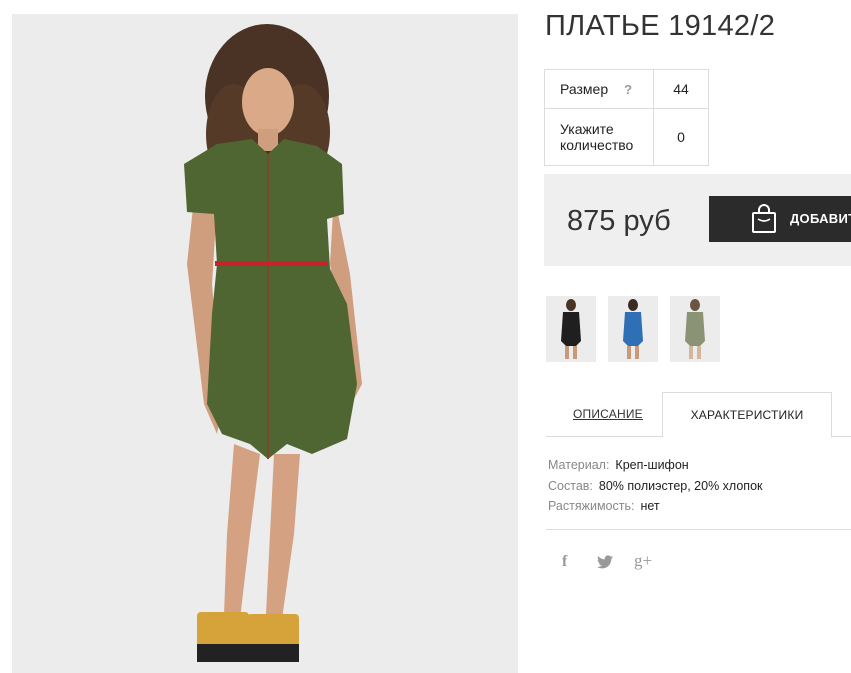 The image size is (851, 673). What do you see at coordinates (597, 145) in the screenshot?
I see `quantity-label-line2: количество` at bounding box center [597, 145].